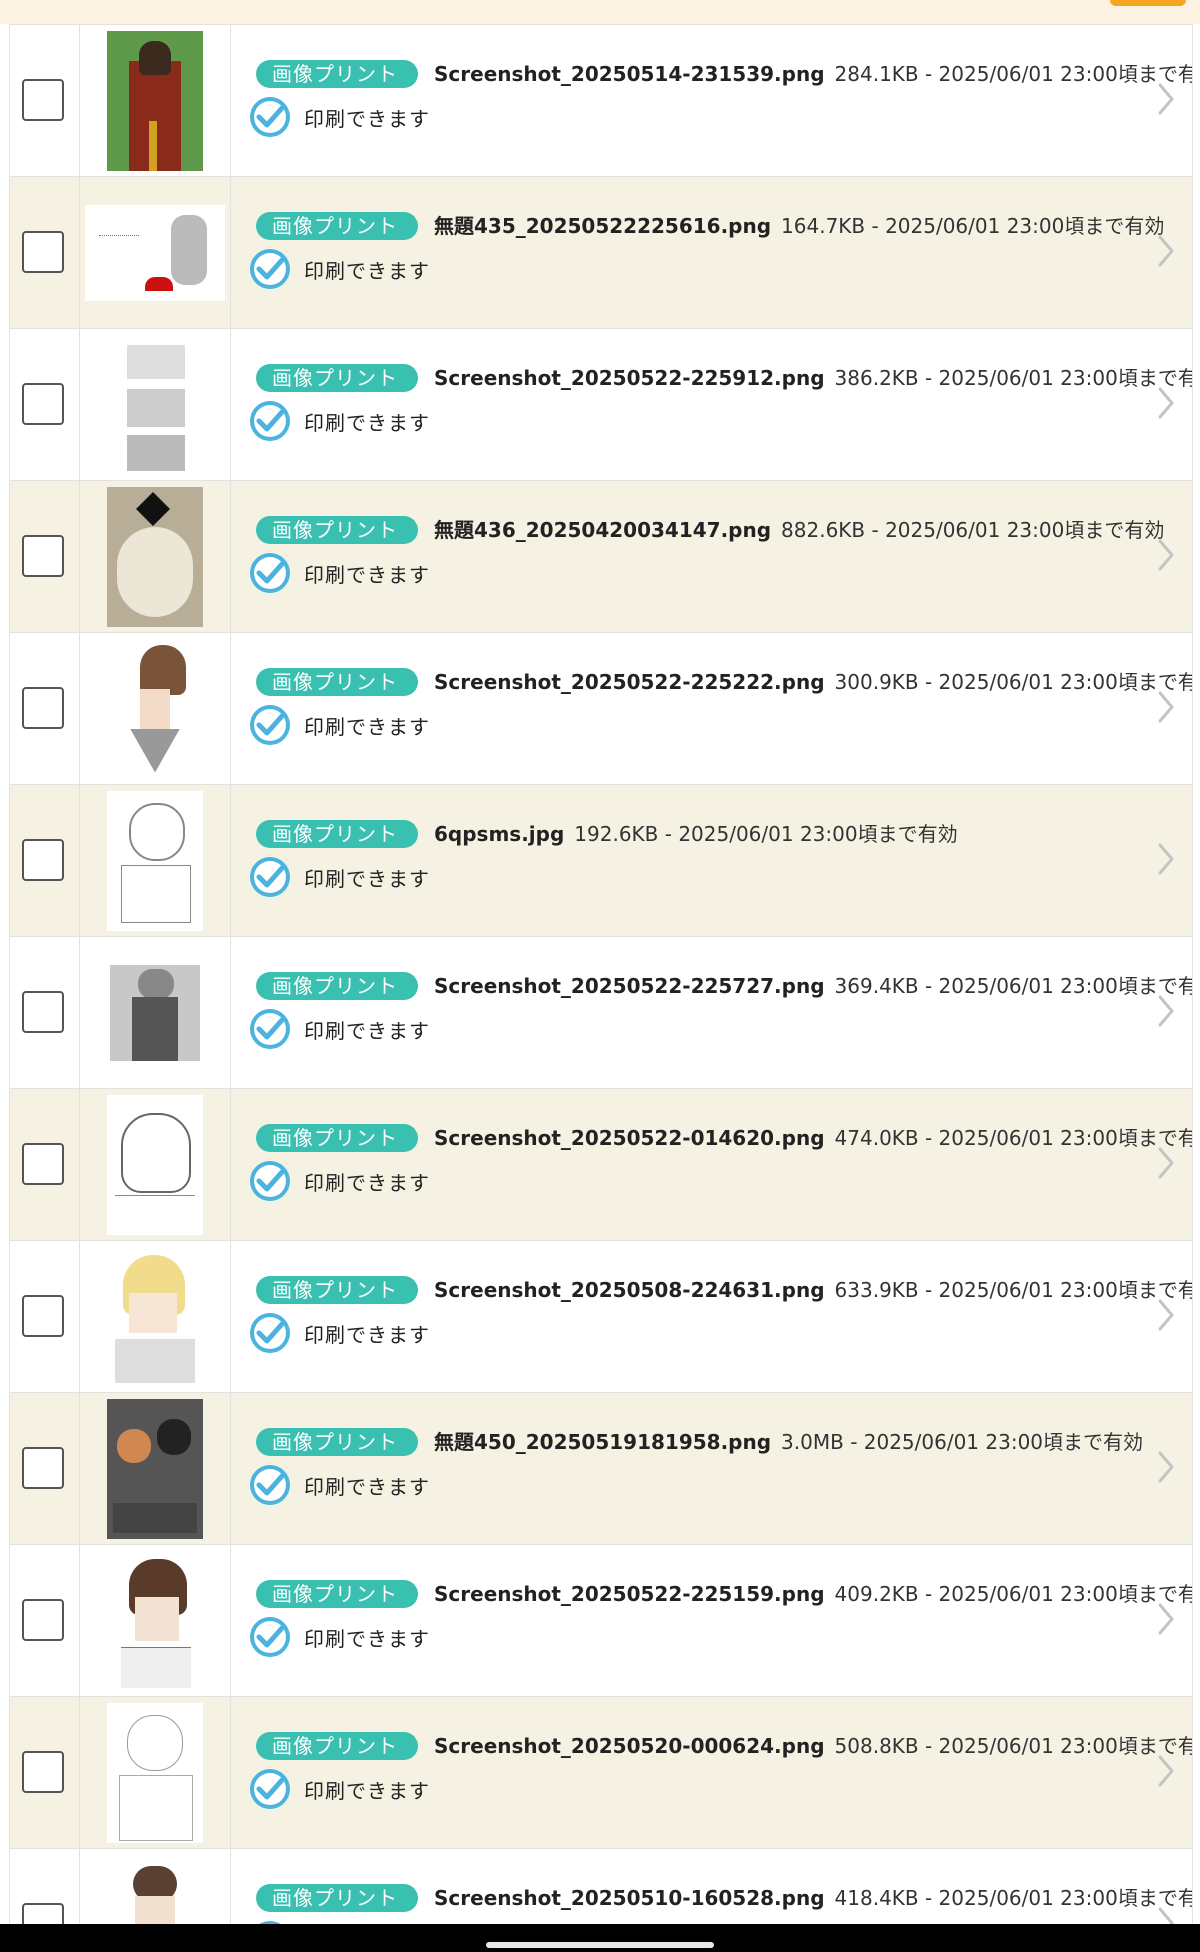  What do you see at coordinates (629, 1137) in the screenshot?
I see `file-name: Screenshot_20250522-014620.png` at bounding box center [629, 1137].